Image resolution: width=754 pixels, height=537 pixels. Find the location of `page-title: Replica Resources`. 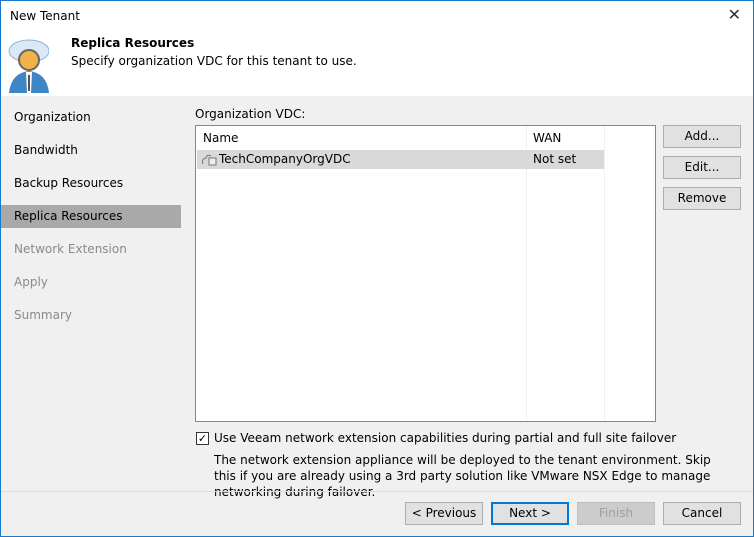

page-title: Replica Resources is located at coordinates (133, 43).